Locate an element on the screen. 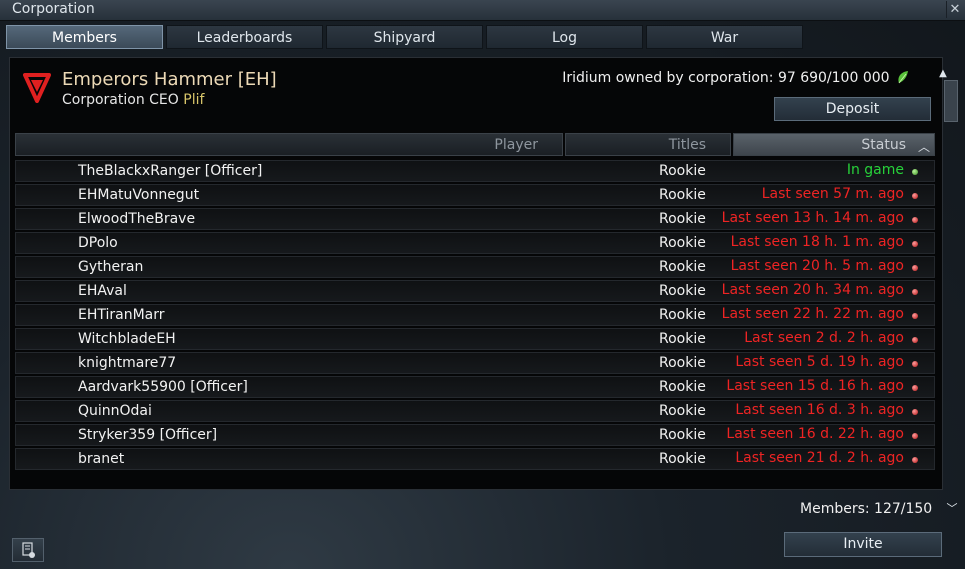 This screenshot has width=965, height=569. scrollbar-thumb is located at coordinates (951, 101).